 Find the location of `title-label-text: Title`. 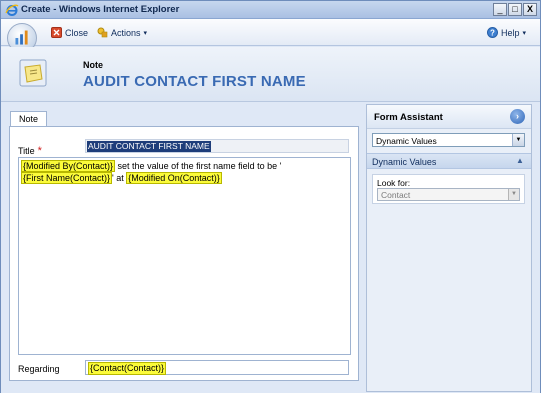

title-label-text: Title is located at coordinates (26, 151).